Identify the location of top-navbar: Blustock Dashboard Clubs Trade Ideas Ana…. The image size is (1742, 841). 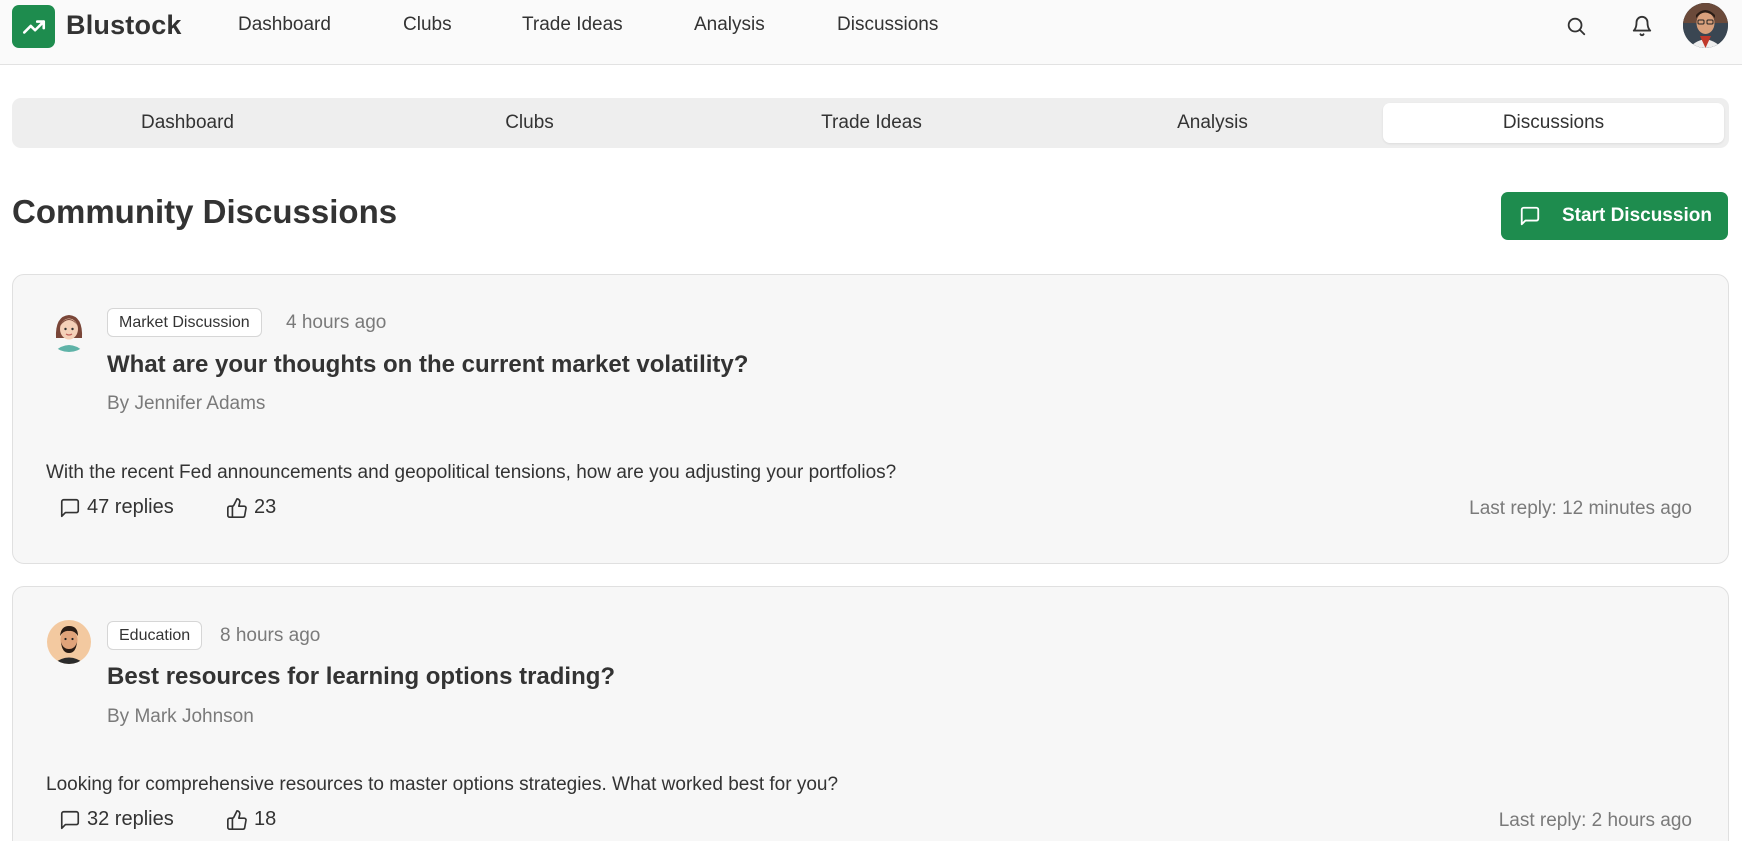
(871, 32).